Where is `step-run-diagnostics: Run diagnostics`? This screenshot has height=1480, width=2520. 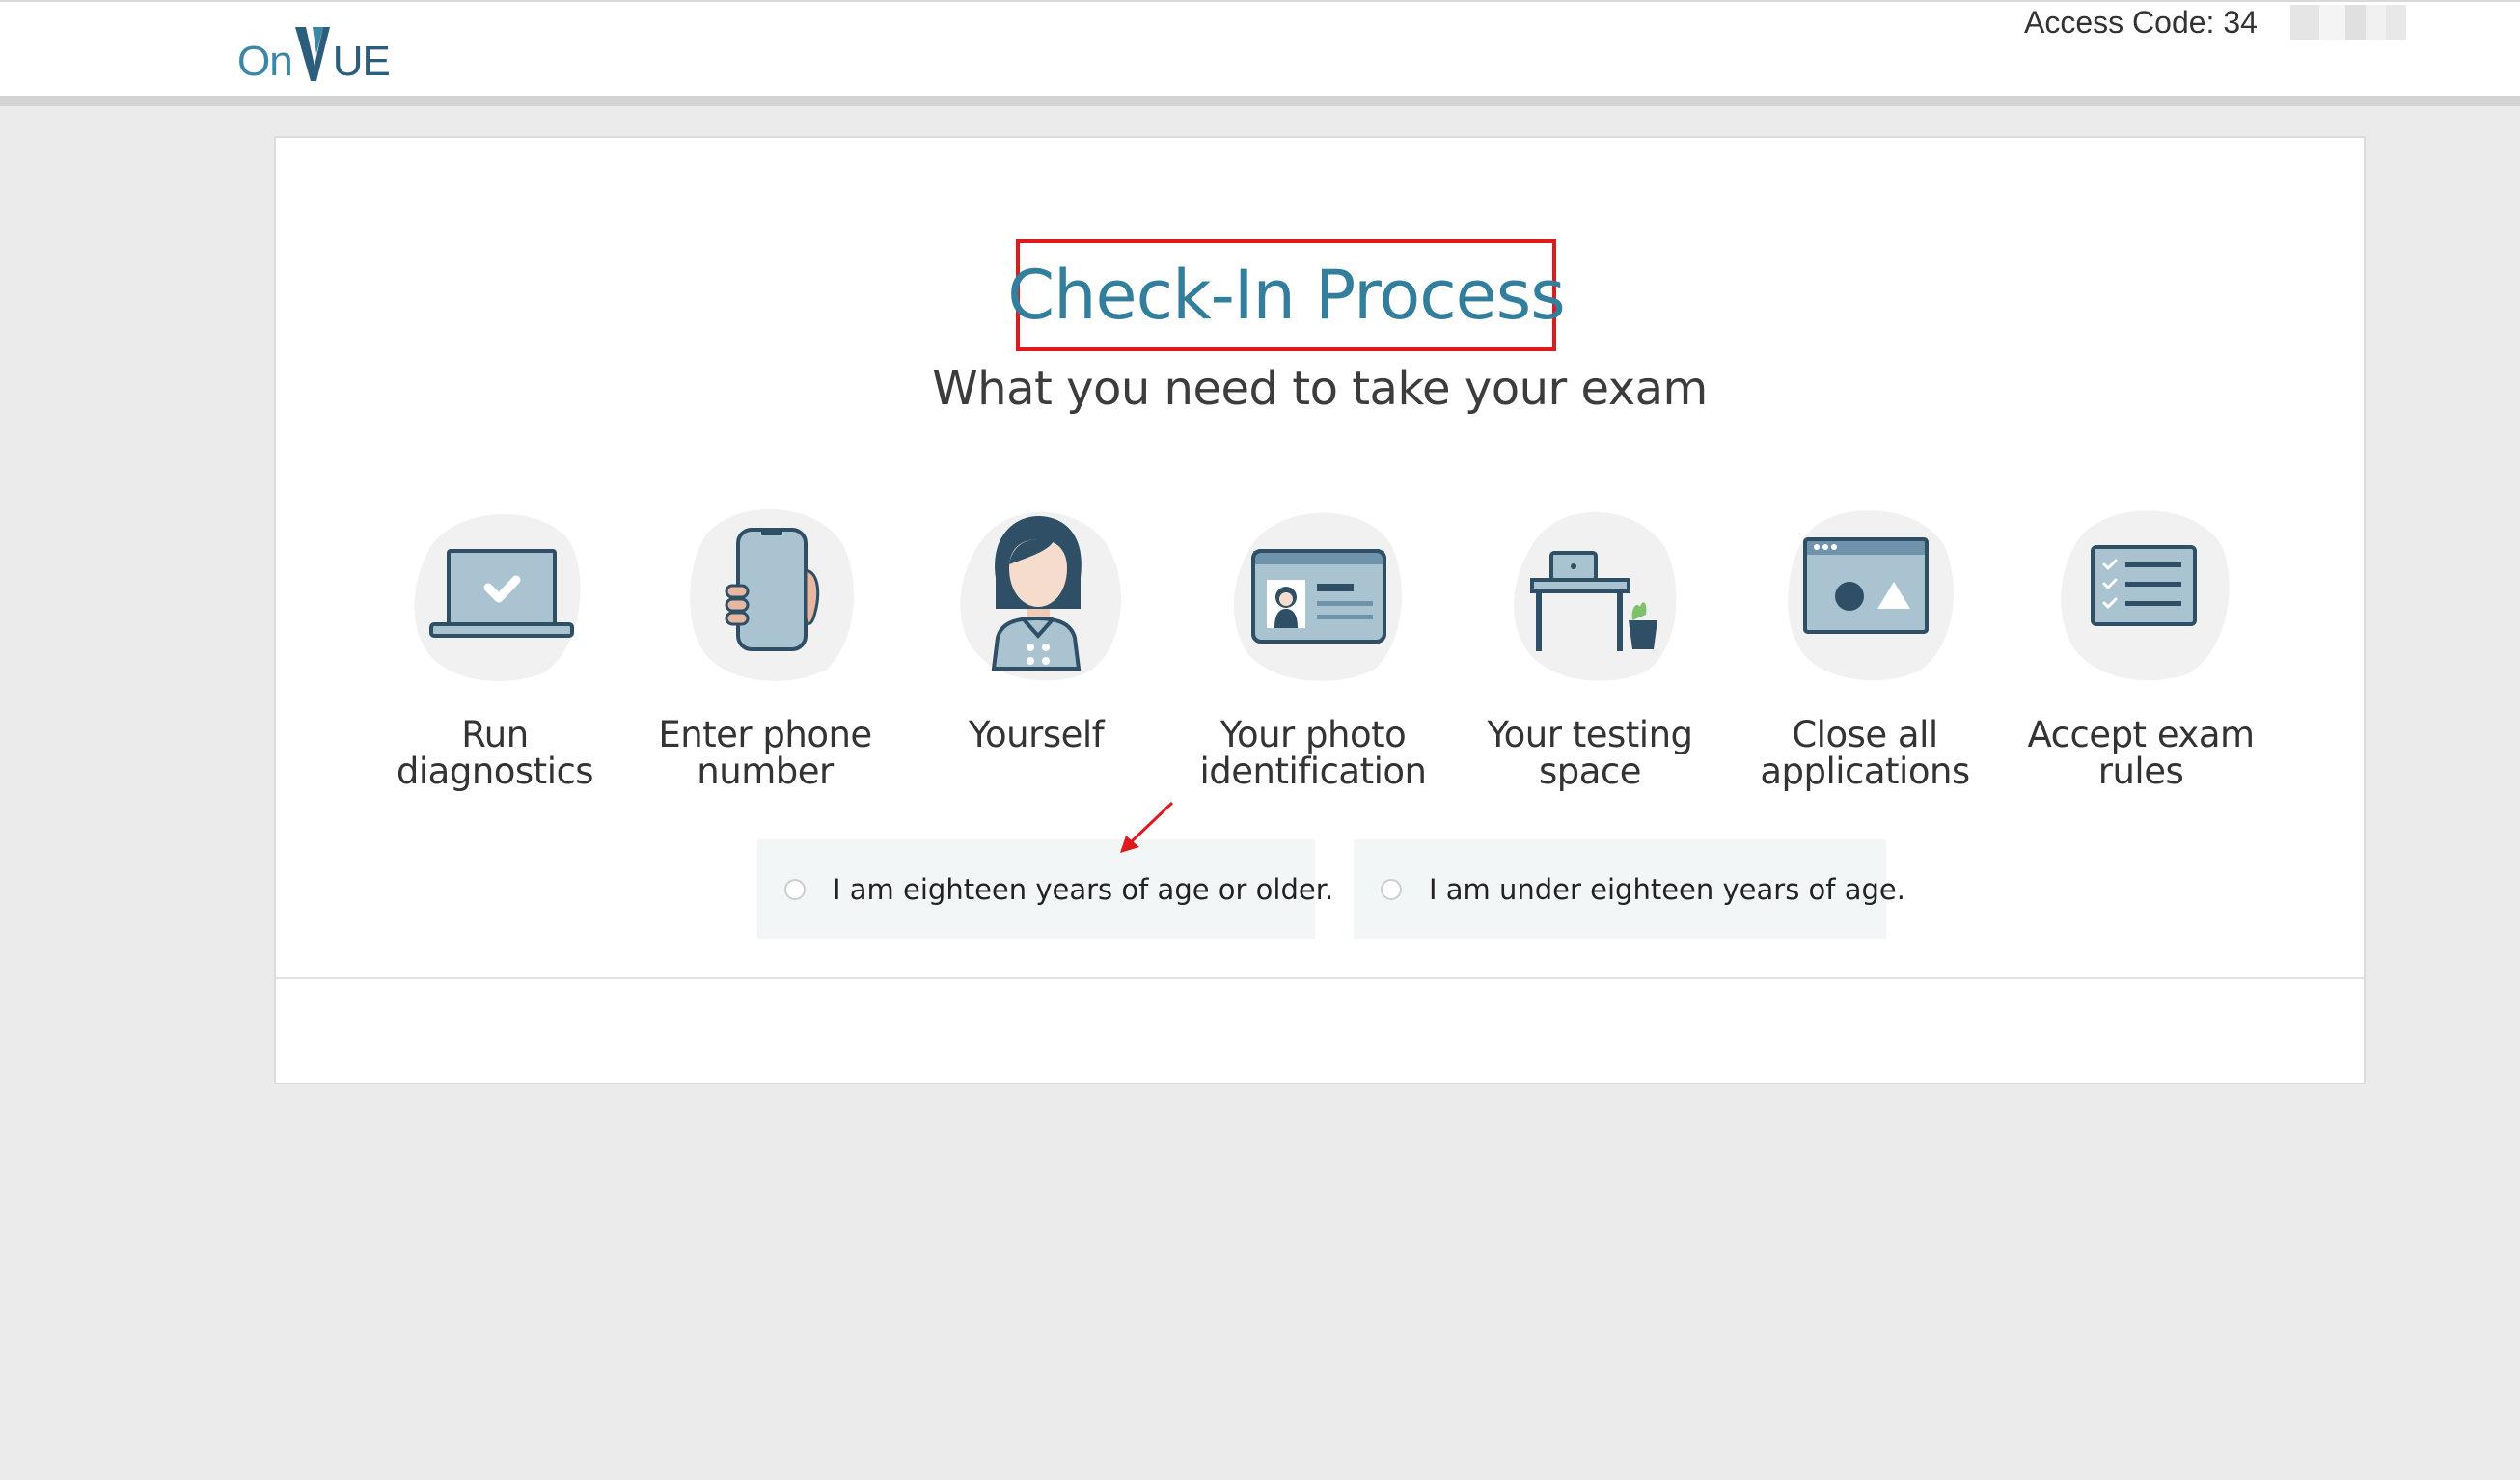
step-run-diagnostics: Run diagnostics is located at coordinates (495, 642).